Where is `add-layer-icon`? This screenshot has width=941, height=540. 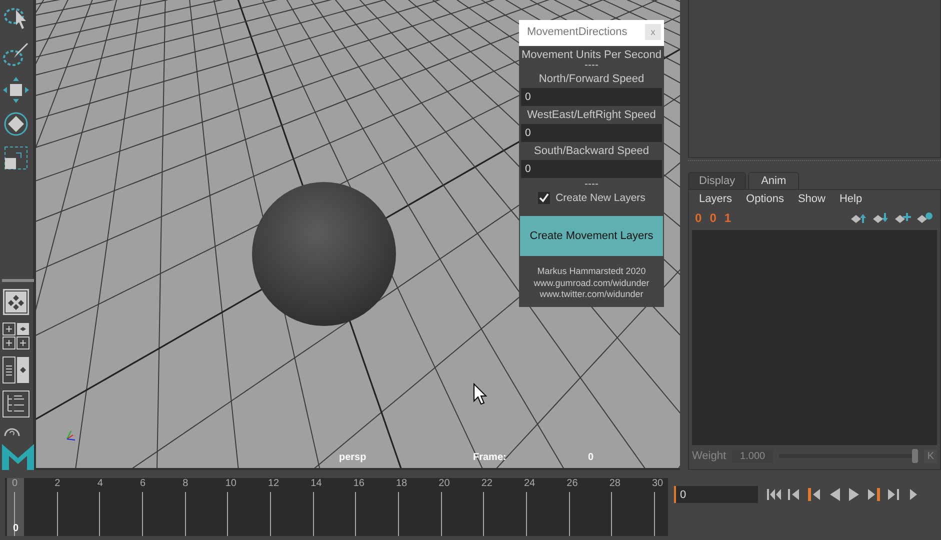 add-layer-icon is located at coordinates (903, 218).